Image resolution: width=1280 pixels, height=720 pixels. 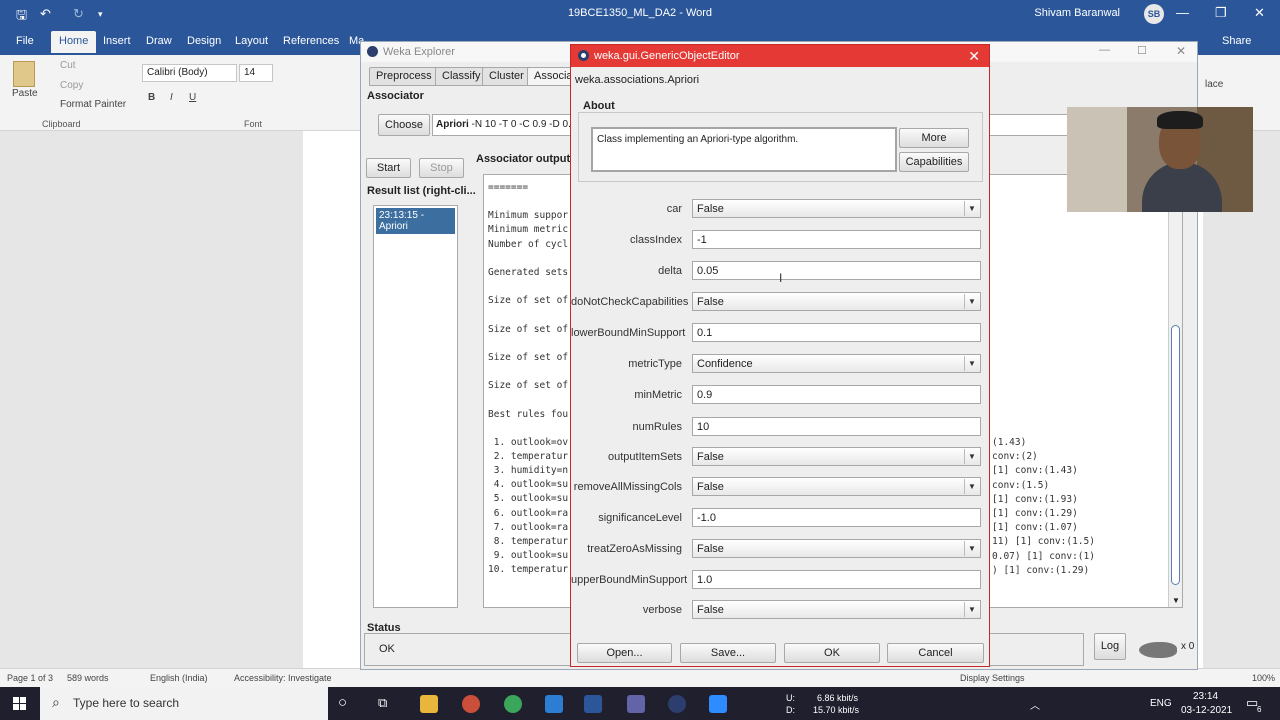 What do you see at coordinates (415, 406) in the screenshot?
I see `result-list: 23:13:15 - Apriori` at bounding box center [415, 406].